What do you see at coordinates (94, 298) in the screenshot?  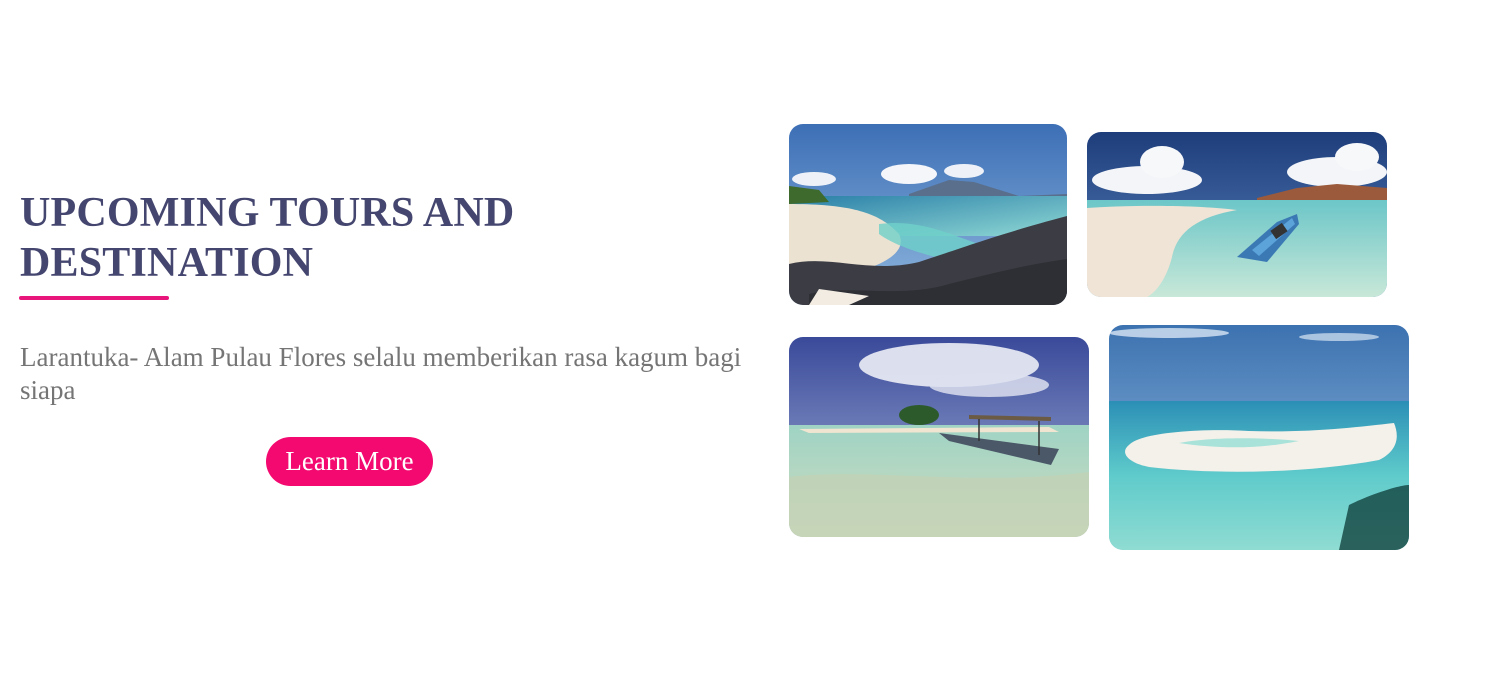 I see `title-underline` at bounding box center [94, 298].